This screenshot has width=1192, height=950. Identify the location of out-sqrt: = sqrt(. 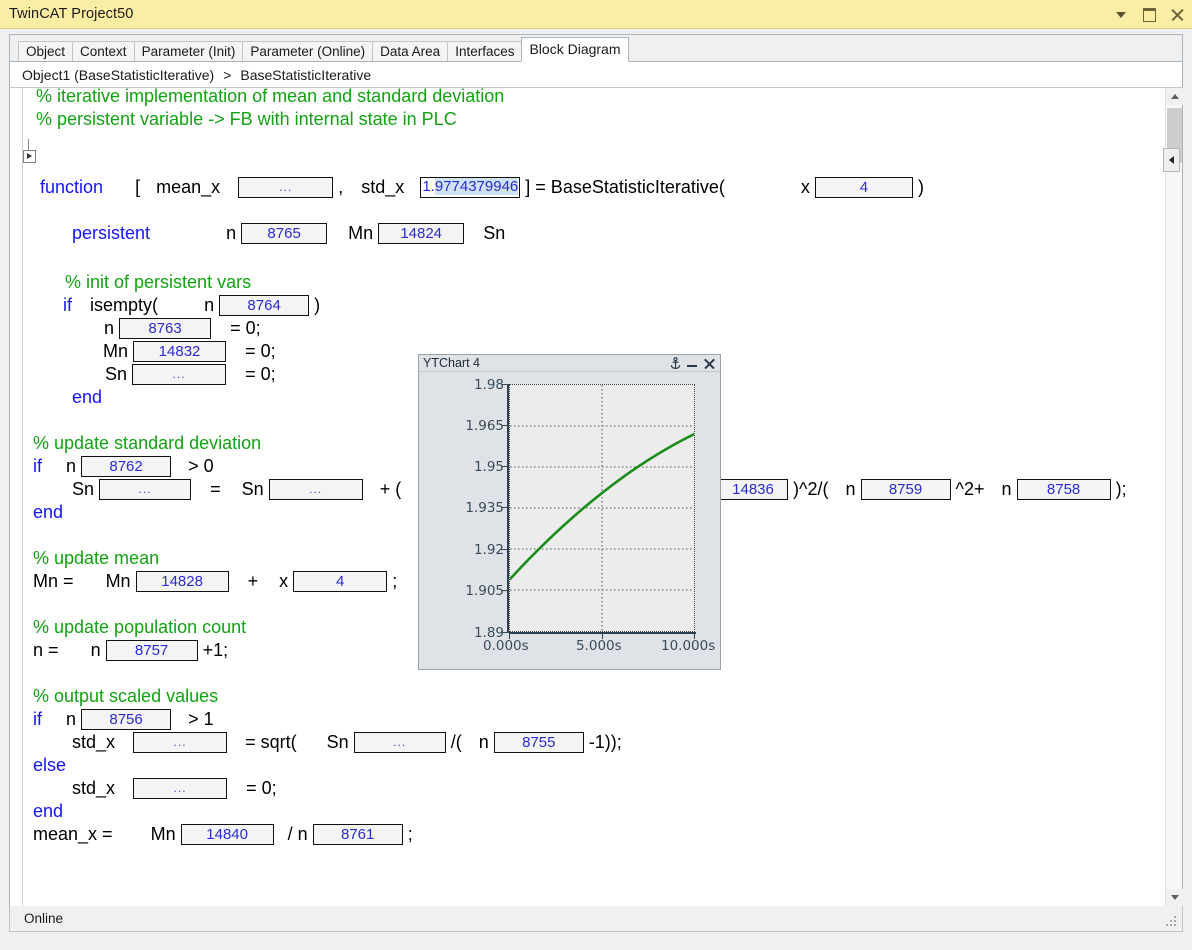
(271, 742).